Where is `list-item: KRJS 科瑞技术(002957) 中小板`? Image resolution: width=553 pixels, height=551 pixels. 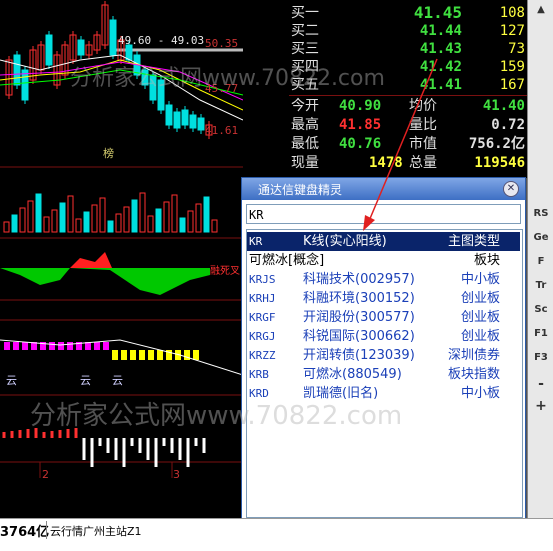 list-item: KRJS 科瑞技术(002957) 中小板 is located at coordinates (383, 279).